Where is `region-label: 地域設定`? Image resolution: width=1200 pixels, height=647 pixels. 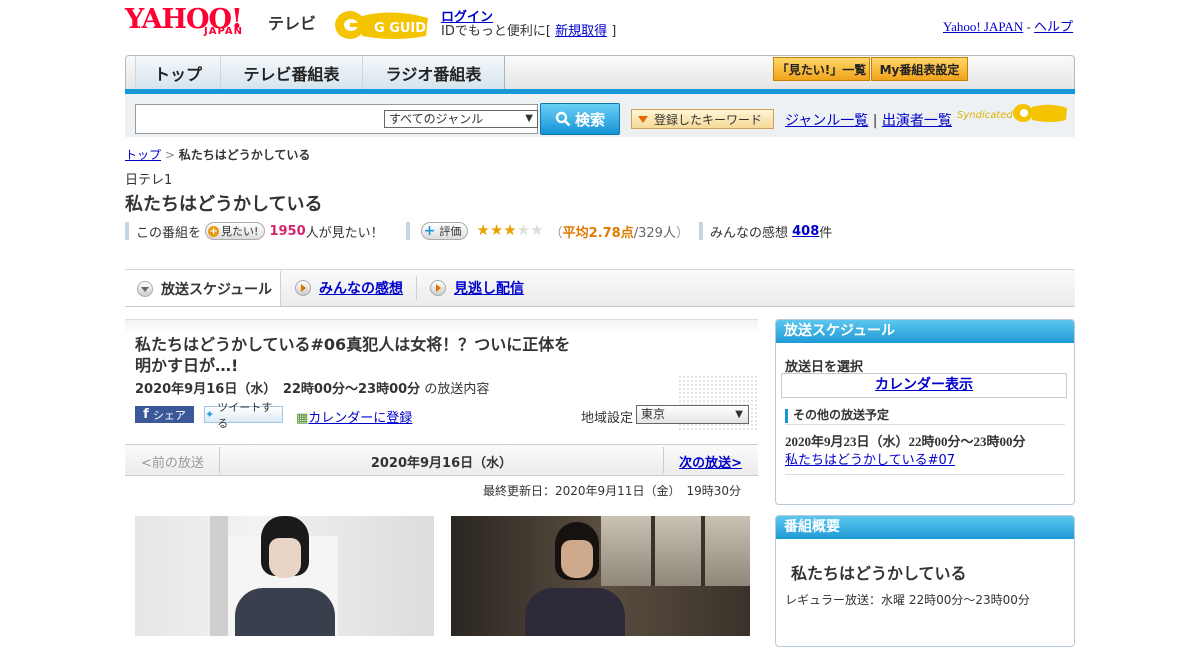 region-label: 地域設定 is located at coordinates (607, 418).